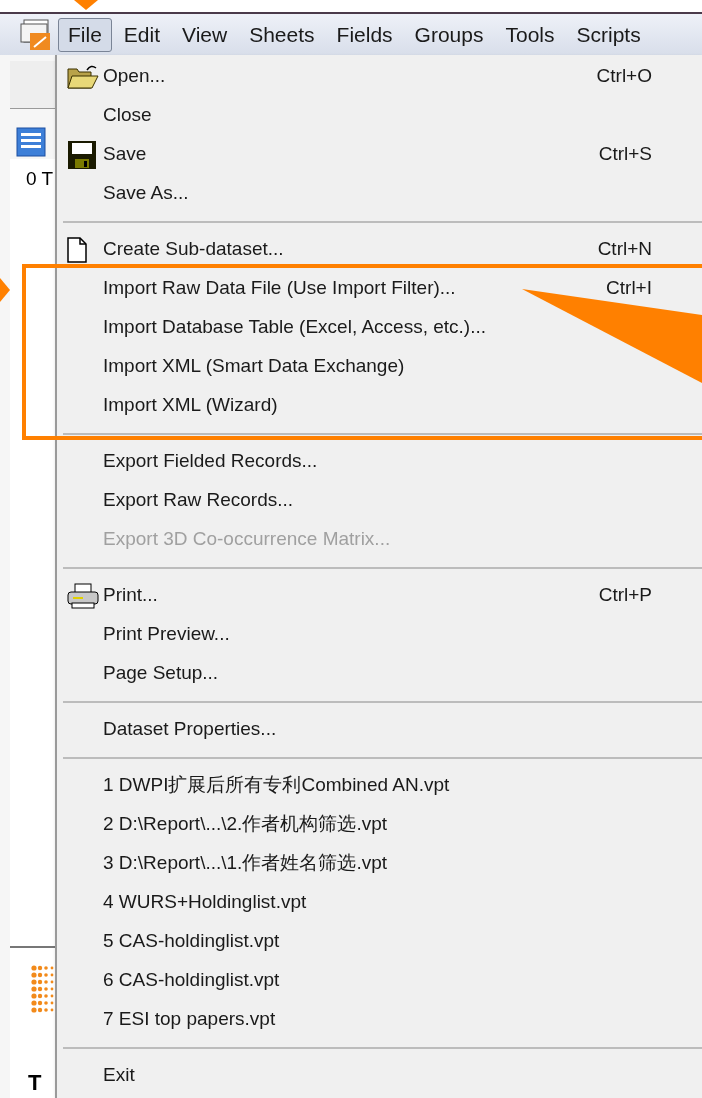  Describe the element at coordinates (190, 405) in the screenshot. I see `menu-item: Import XML (Wizard)` at that location.